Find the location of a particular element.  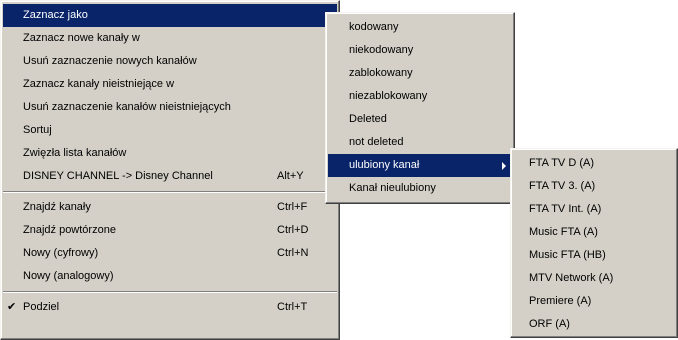

submenu-item-not-deleted: not deleted is located at coordinates (420, 142).